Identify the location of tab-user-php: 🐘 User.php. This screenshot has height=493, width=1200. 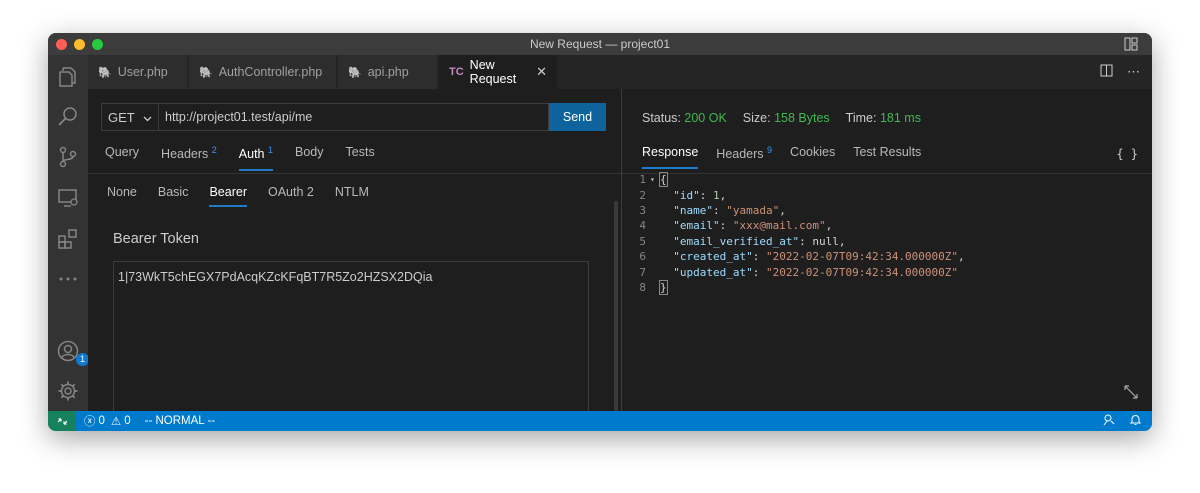
(138, 72).